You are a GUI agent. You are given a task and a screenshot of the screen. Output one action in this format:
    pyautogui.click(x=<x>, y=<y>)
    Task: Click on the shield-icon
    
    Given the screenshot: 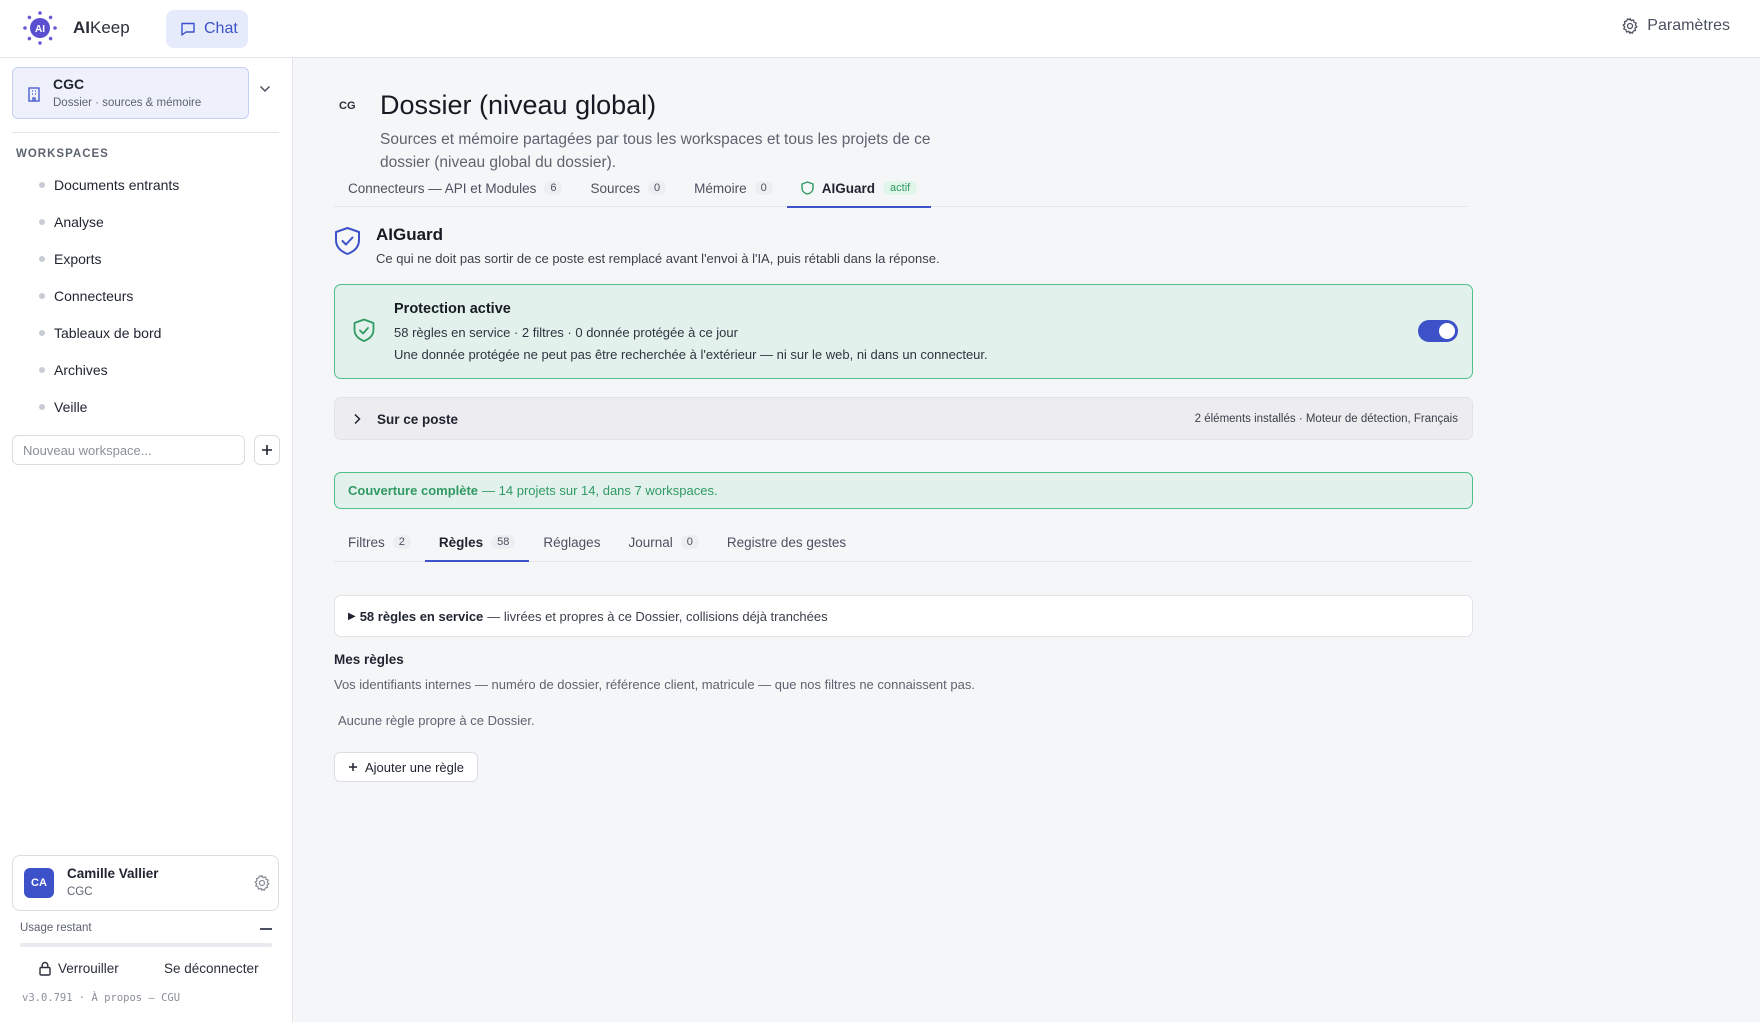 What is the action you would take?
    pyautogui.click(x=807, y=188)
    